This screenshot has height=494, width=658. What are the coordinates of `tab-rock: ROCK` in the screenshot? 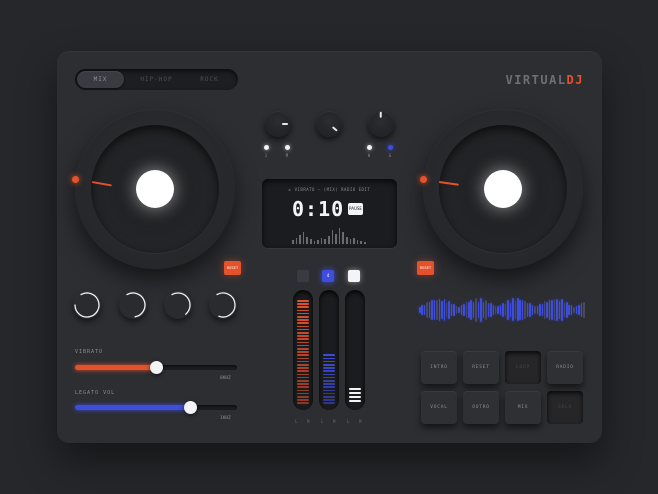 It's located at (209, 79).